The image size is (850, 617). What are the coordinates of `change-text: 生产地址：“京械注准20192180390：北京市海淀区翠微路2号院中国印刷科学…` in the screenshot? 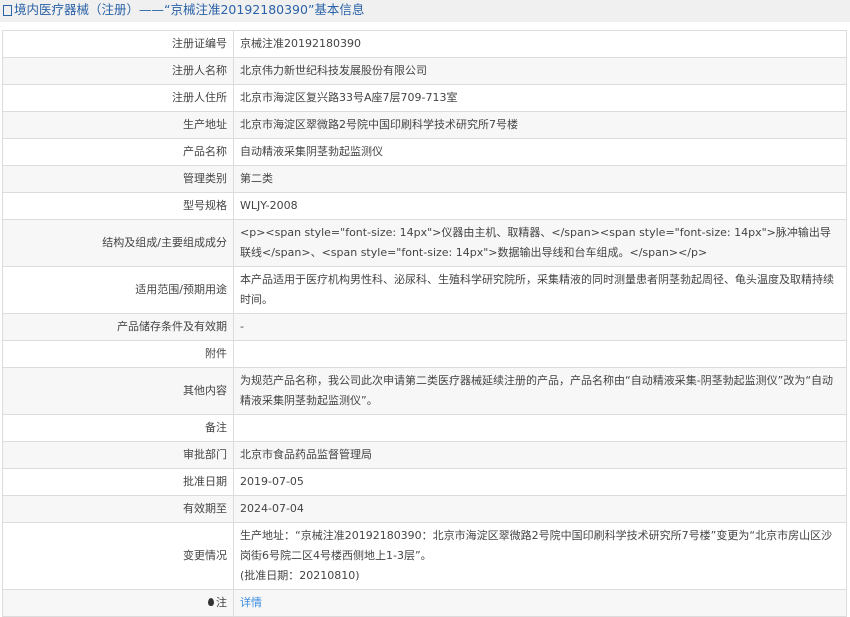 It's located at (536, 545).